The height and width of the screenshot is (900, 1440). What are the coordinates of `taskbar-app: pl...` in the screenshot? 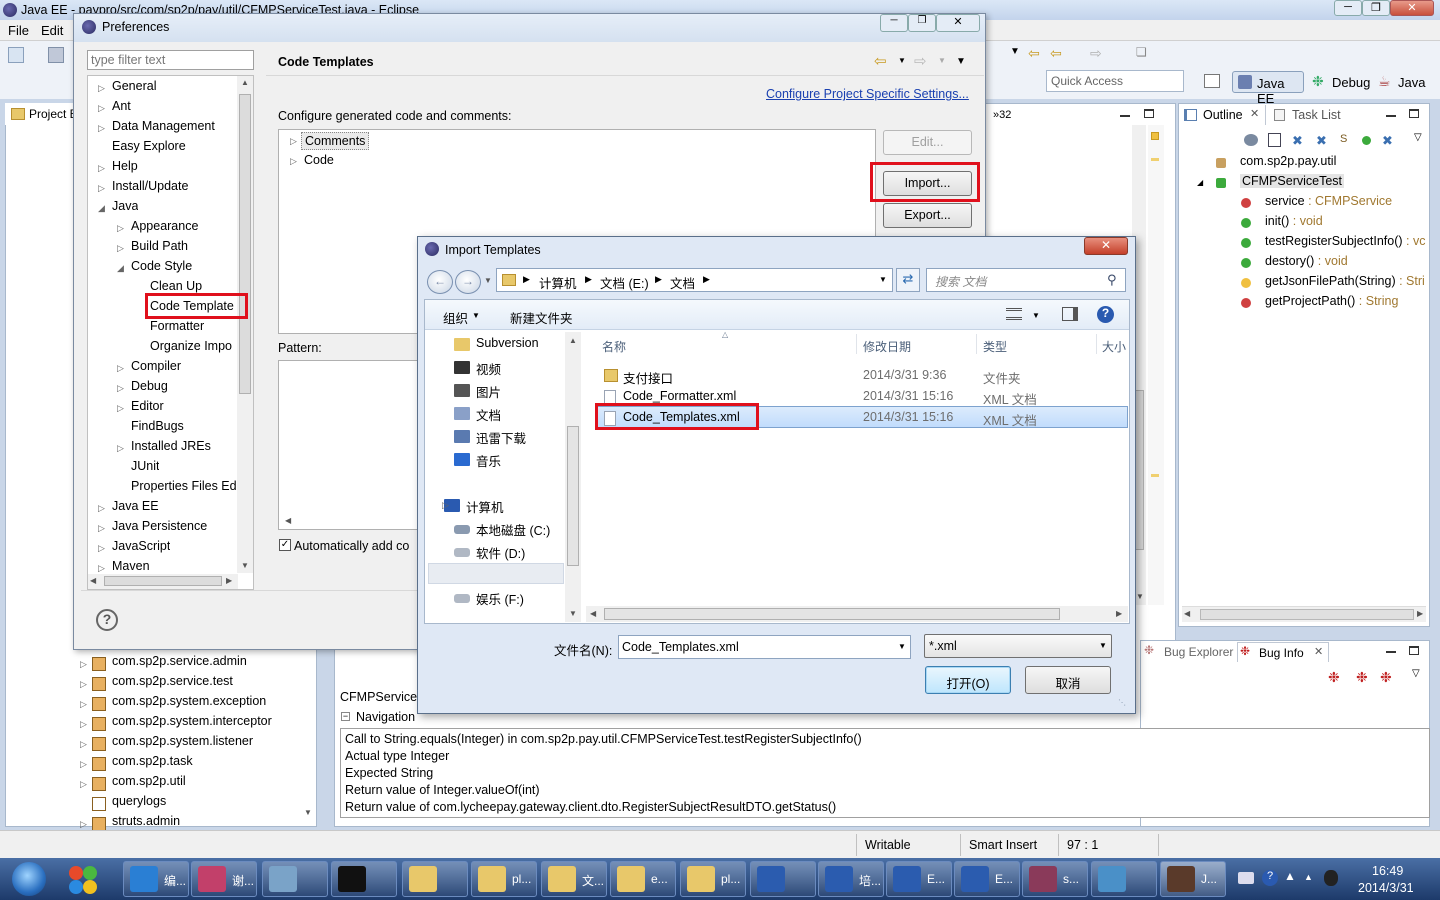 It's located at (504, 879).